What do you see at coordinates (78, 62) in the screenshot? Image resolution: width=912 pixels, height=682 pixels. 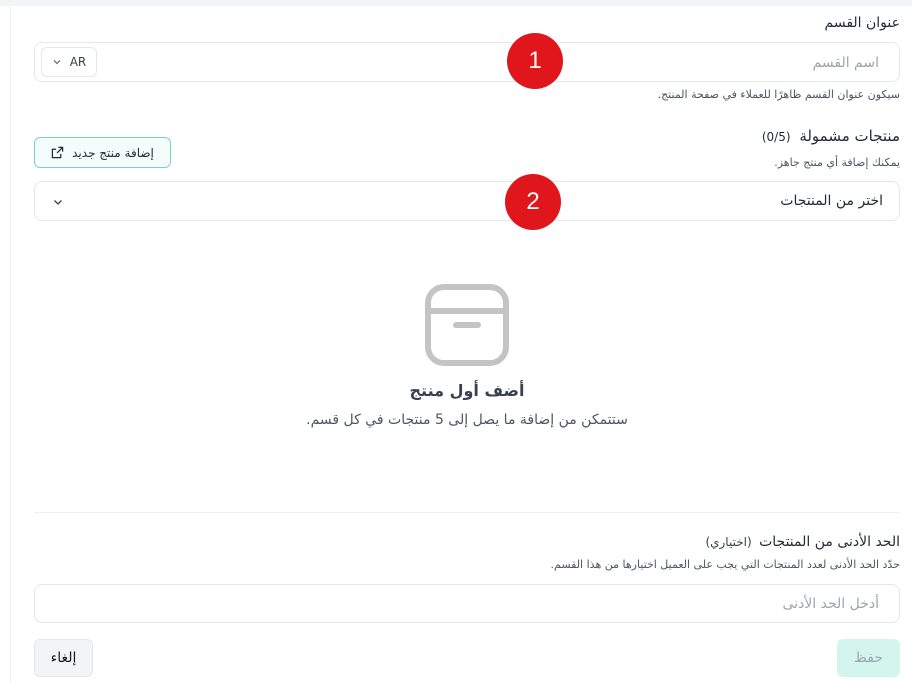 I see `language-label: AR` at bounding box center [78, 62].